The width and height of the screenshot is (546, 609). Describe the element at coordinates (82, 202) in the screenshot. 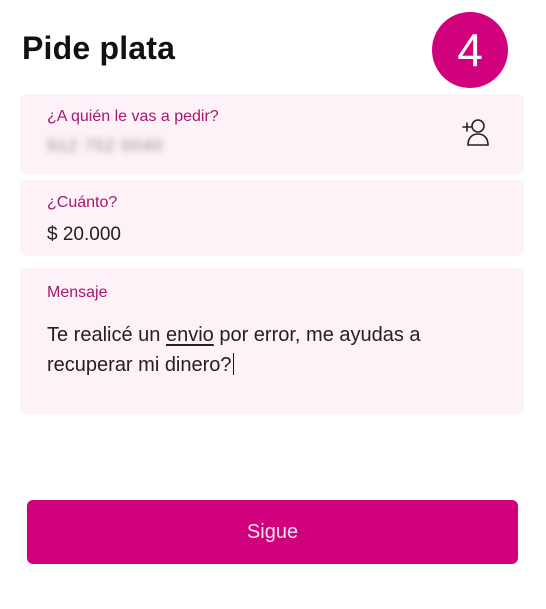

I see `amount-label: ¿Cuánto?` at that location.